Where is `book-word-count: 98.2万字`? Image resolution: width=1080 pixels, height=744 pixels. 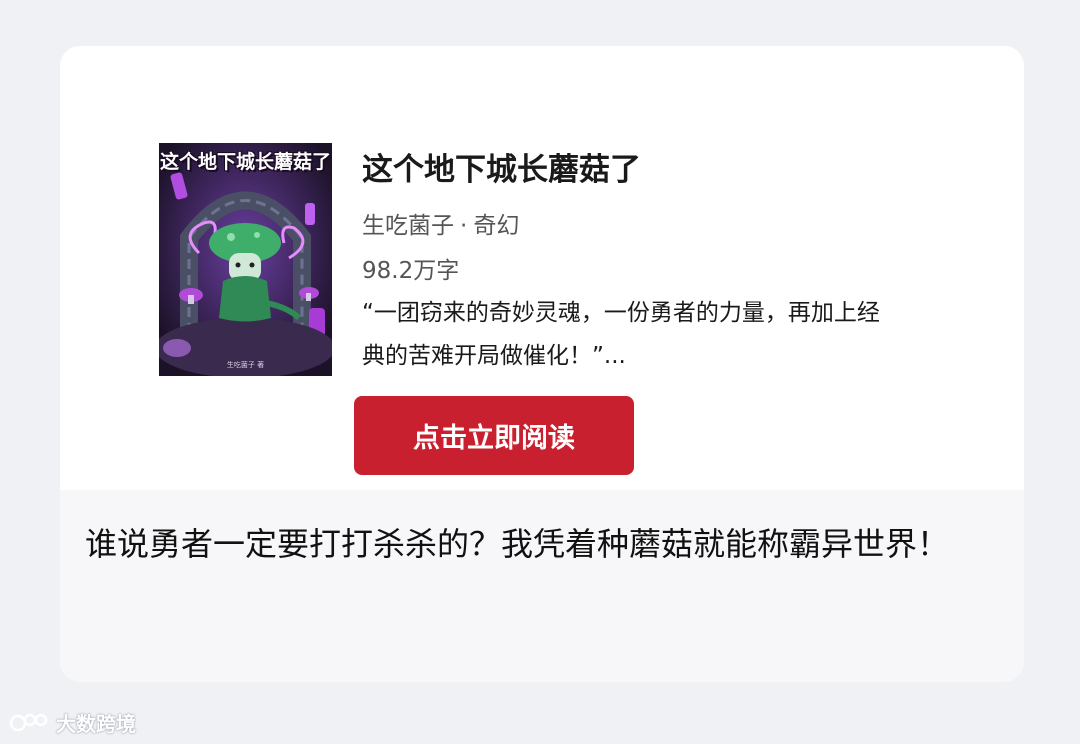
book-word-count: 98.2万字 is located at coordinates (411, 271).